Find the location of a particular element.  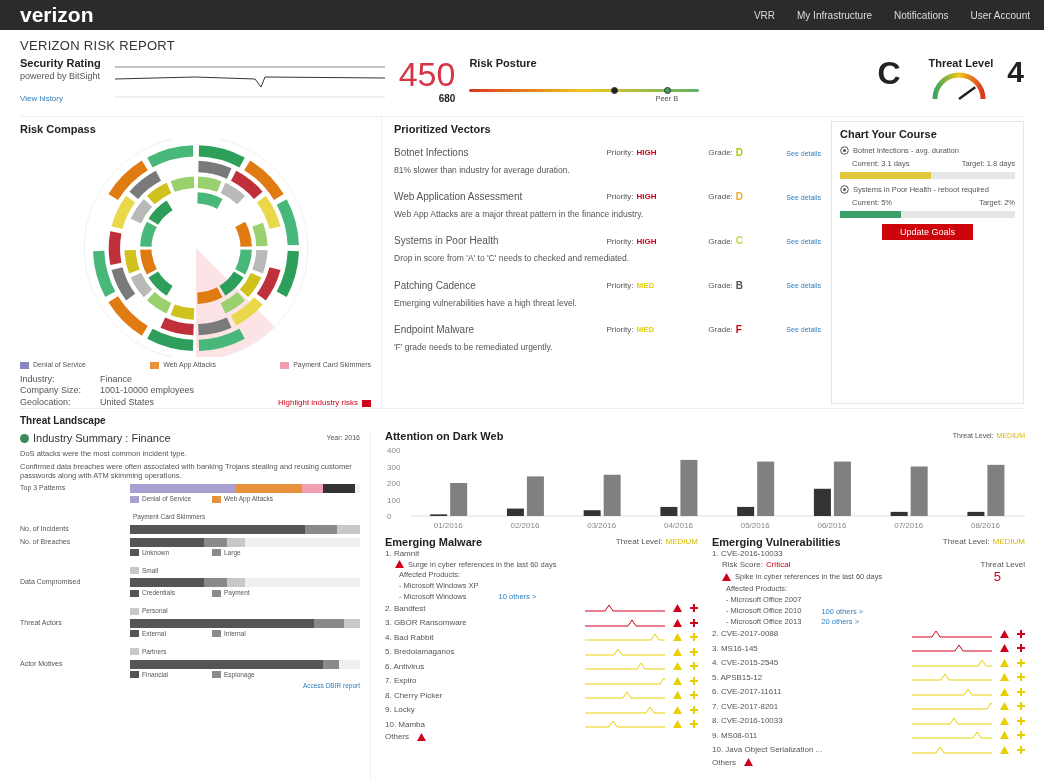

list-item: 2. Bandfest is located at coordinates (405, 608).